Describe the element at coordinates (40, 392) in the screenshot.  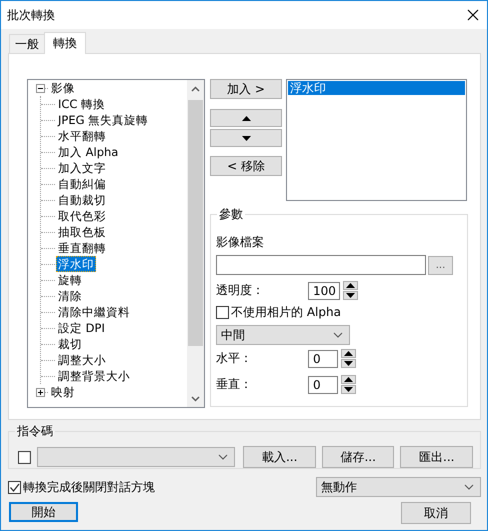
I see `expand-icon` at that location.